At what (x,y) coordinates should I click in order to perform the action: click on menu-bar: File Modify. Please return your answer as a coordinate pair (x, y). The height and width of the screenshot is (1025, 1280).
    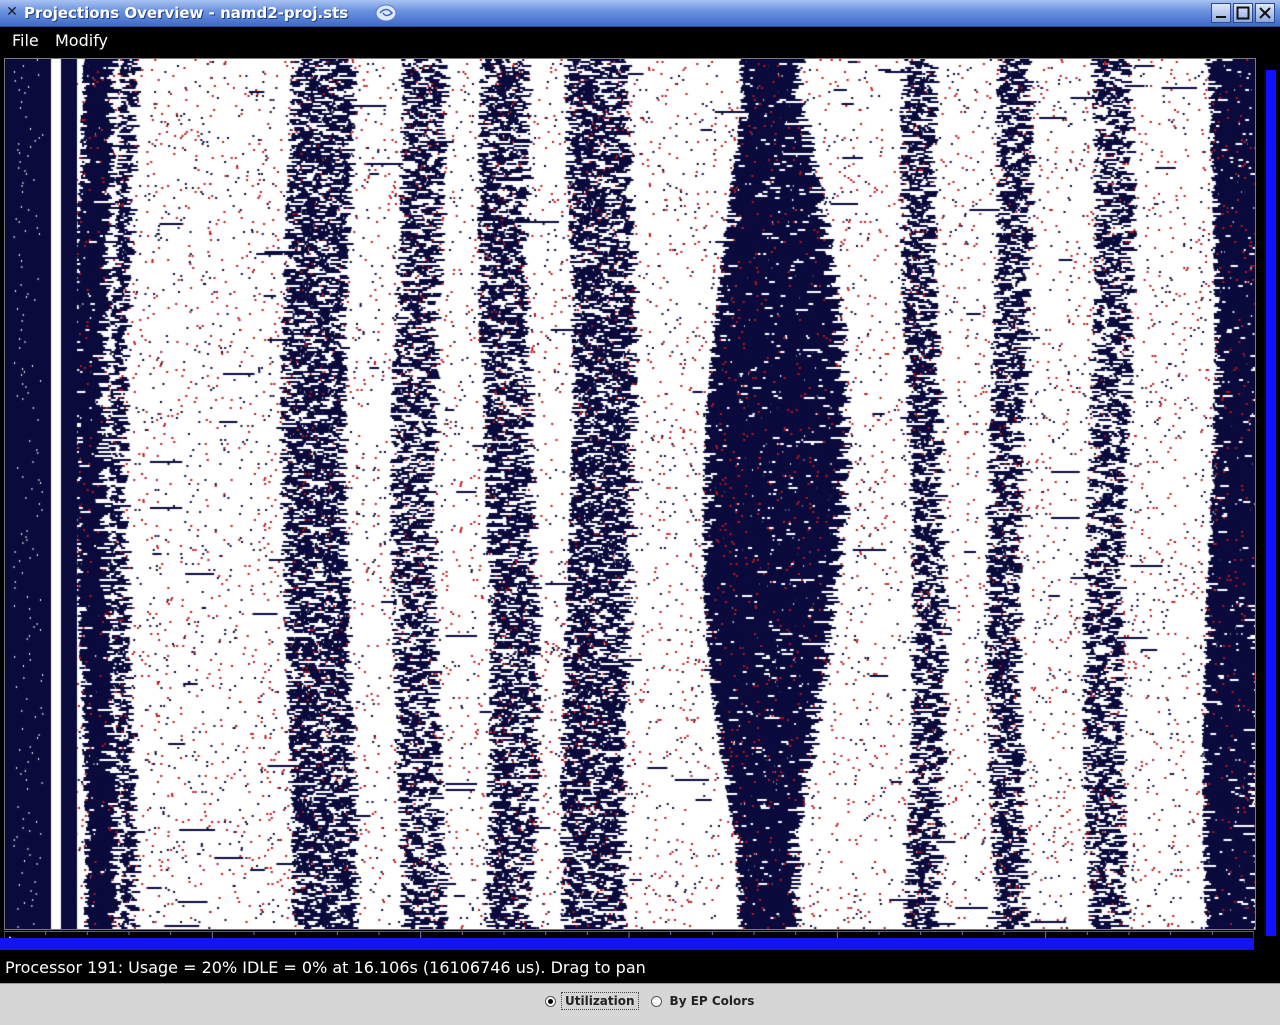
    Looking at the image, I should click on (640, 40).